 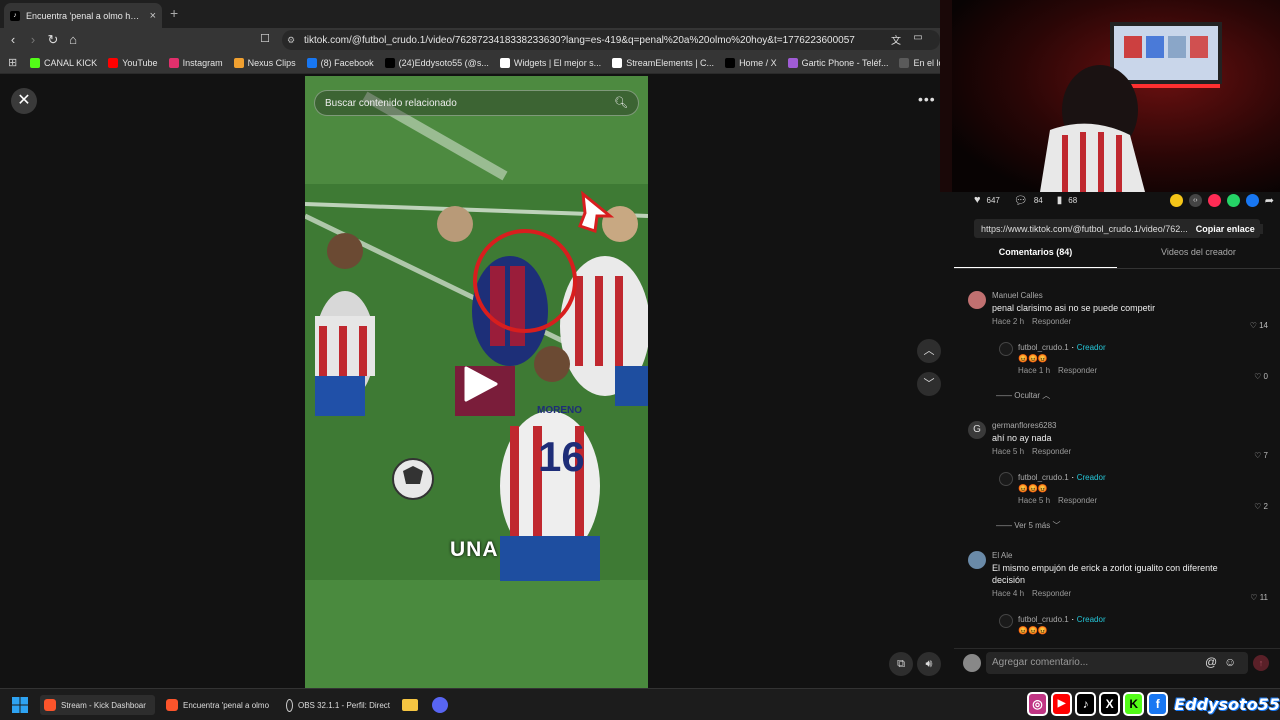 I want to click on whatsapp-icon, so click(x=1233, y=200).